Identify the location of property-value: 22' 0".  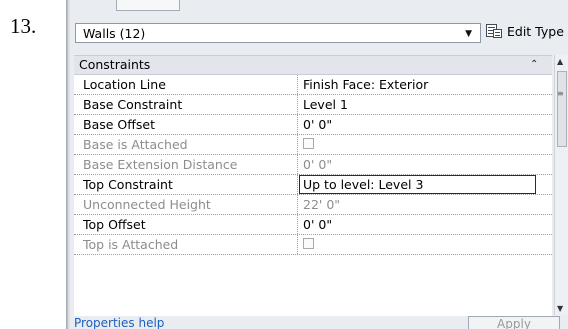
(425, 204).